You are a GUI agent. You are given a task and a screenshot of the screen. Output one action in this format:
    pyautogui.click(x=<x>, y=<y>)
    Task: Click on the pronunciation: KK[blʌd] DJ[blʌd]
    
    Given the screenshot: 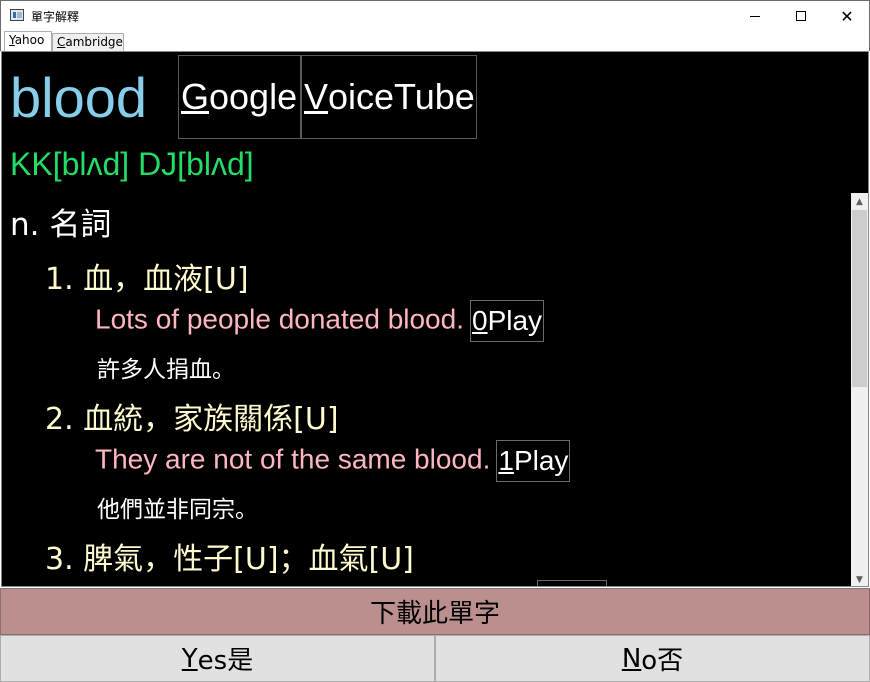 What is the action you would take?
    pyautogui.click(x=132, y=164)
    